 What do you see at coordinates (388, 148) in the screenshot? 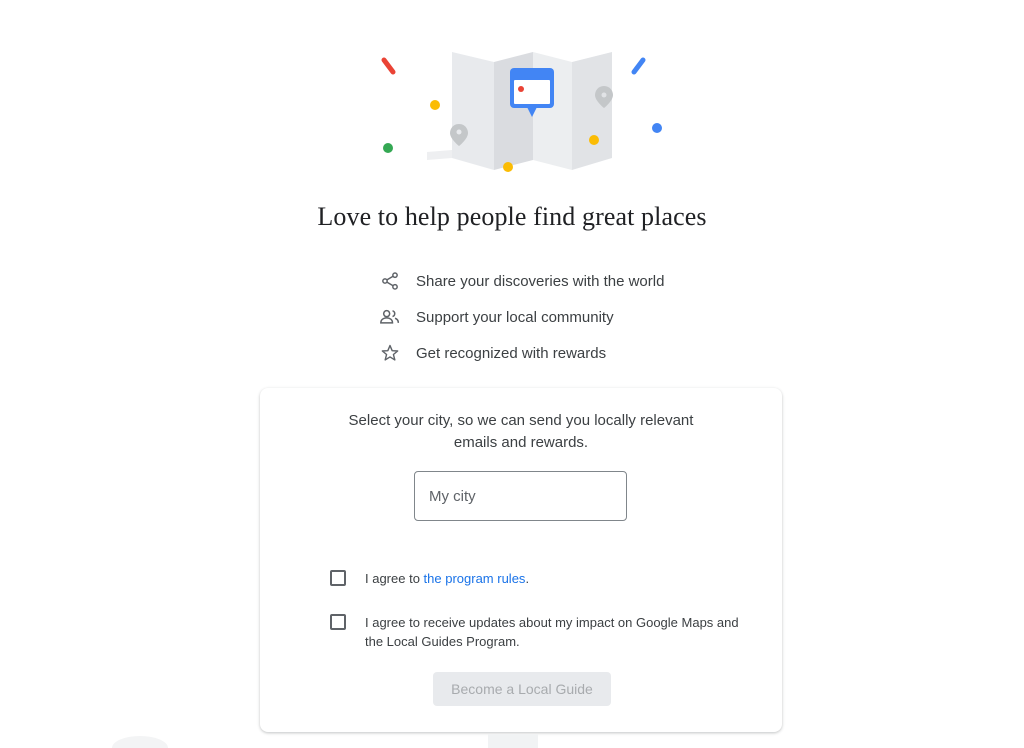
I see `confetti-green` at bounding box center [388, 148].